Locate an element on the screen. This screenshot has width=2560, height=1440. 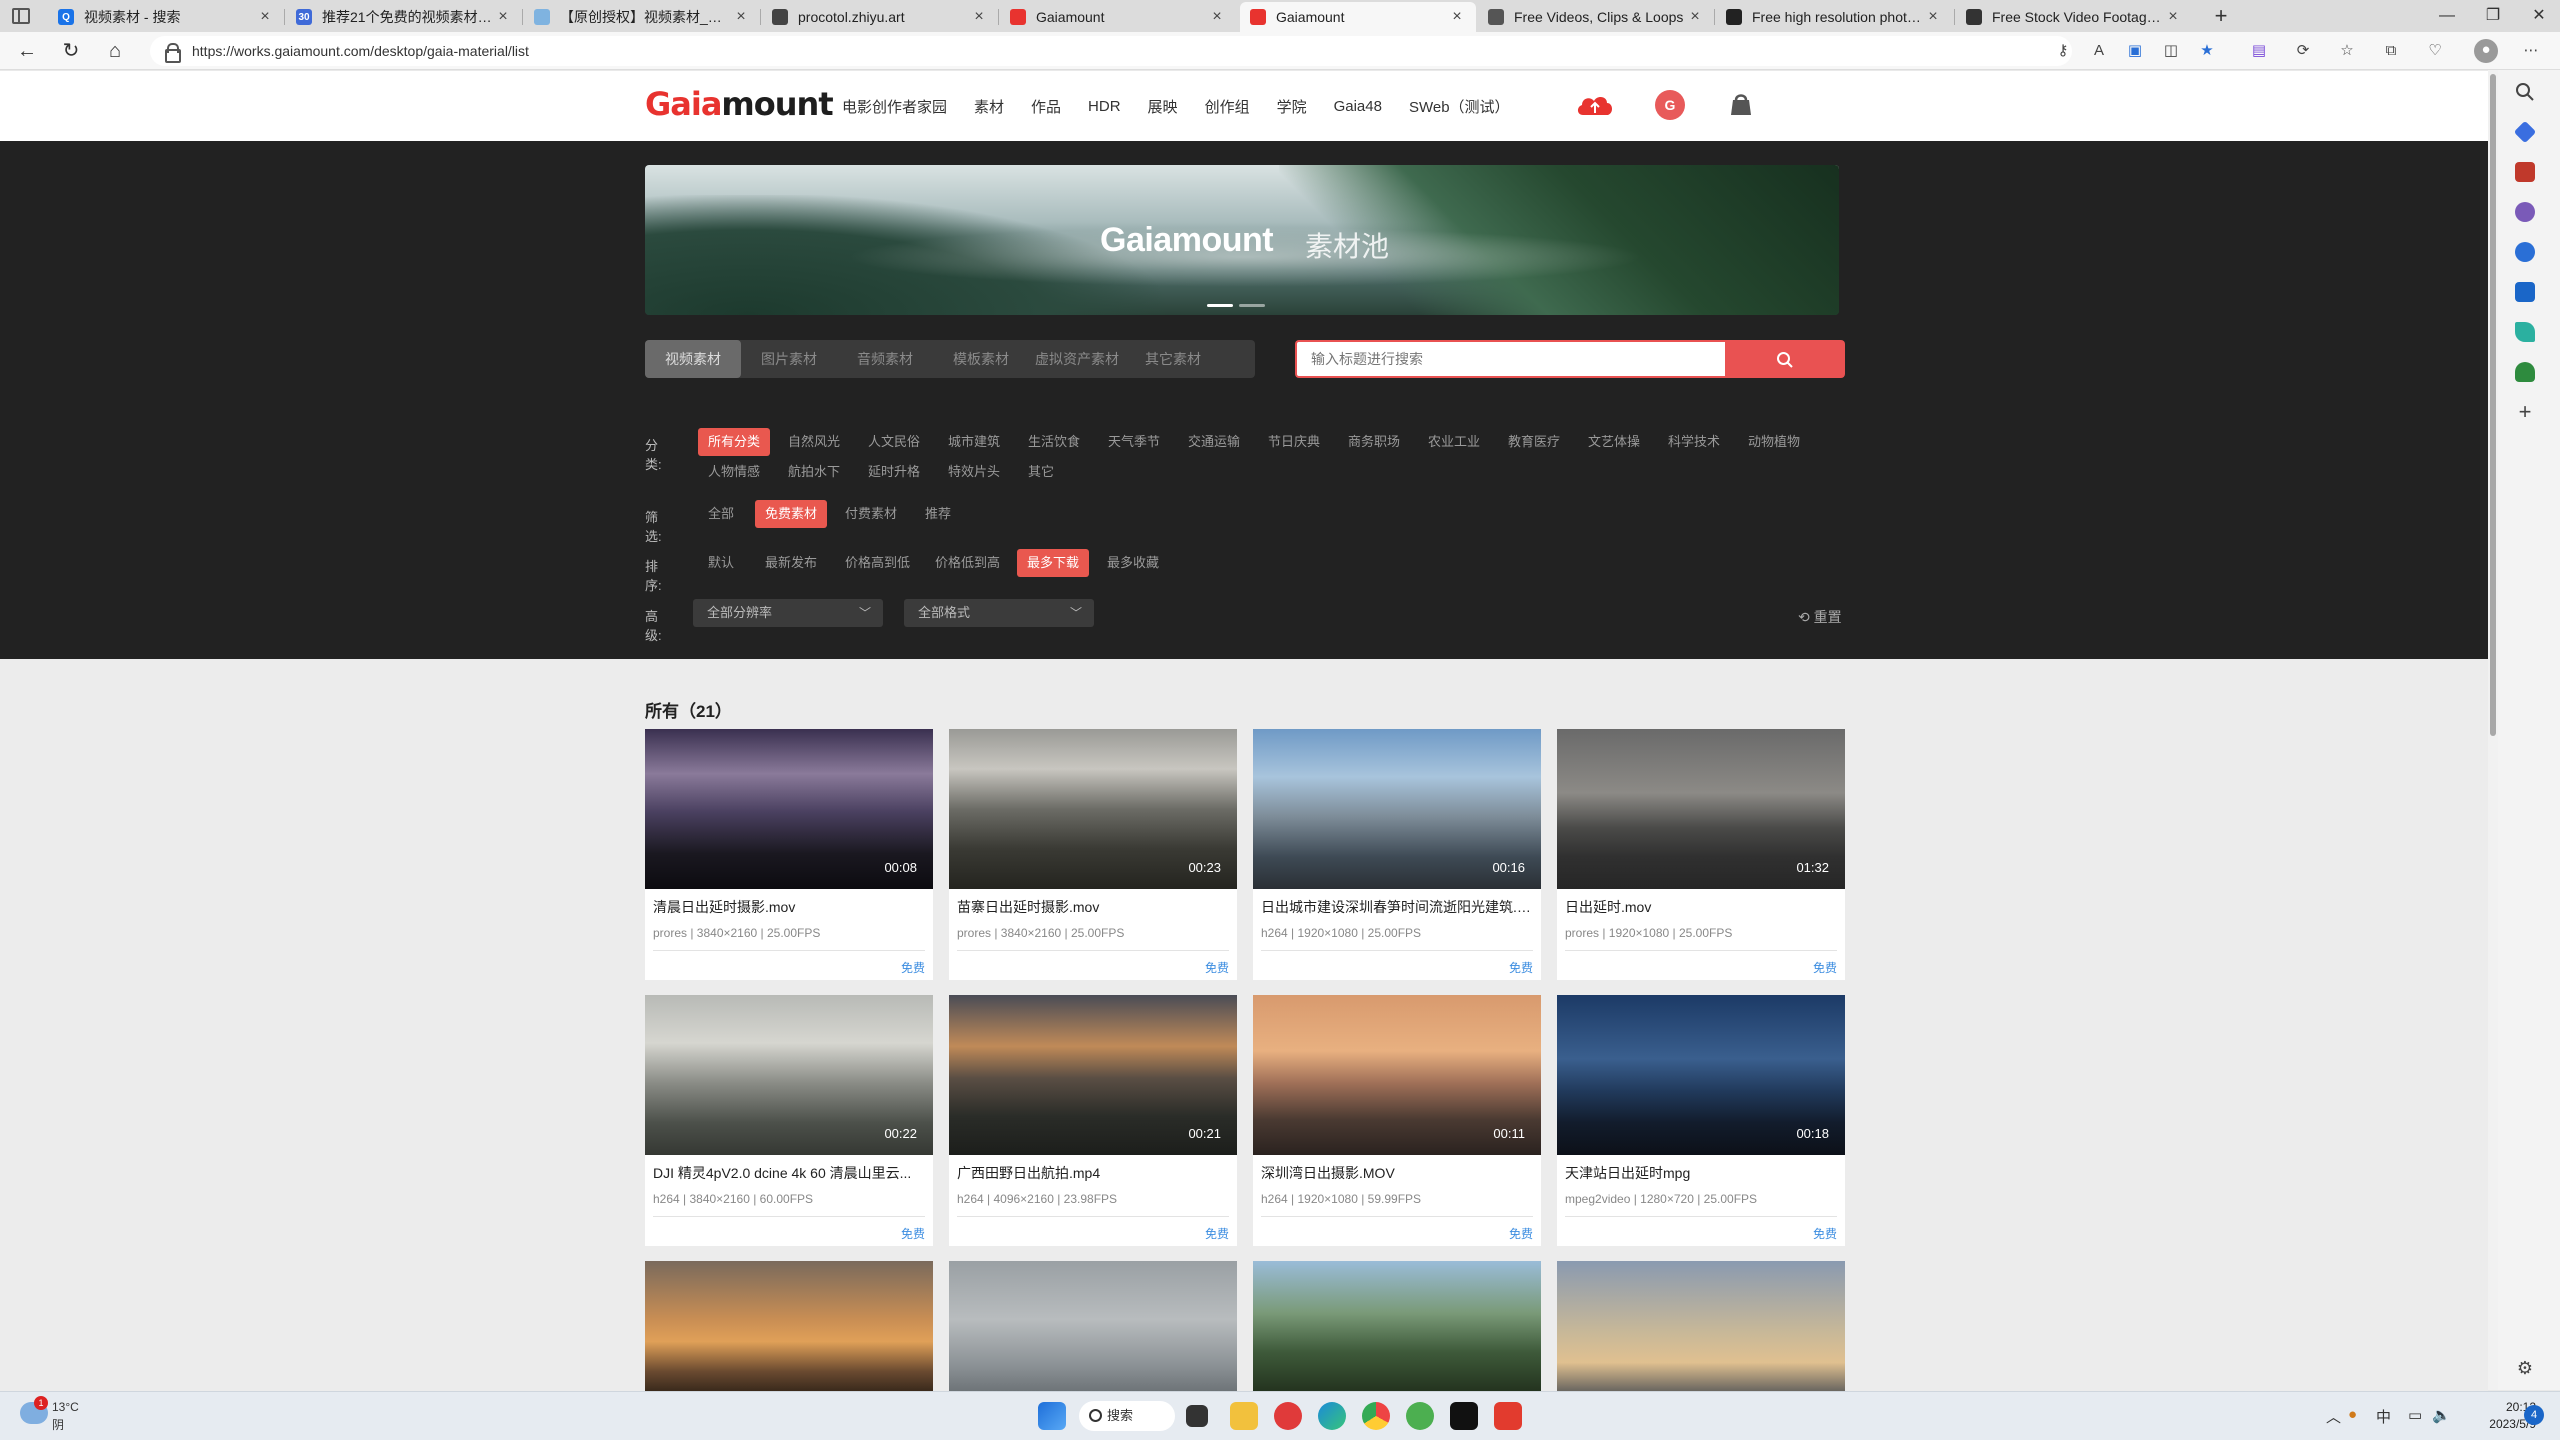
filter-chip: 付费素材 is located at coordinates (871, 514).